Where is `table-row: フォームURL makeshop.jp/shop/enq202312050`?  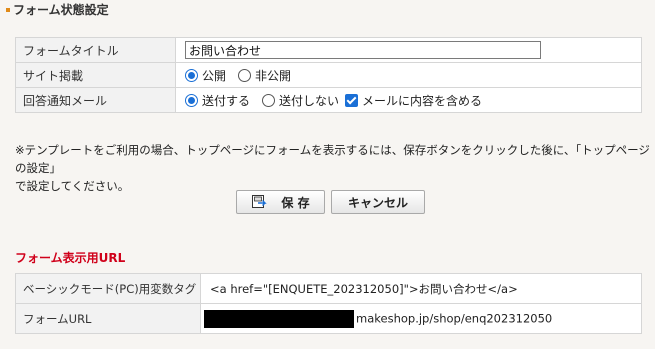
table-row: フォームURL makeshop.jp/shop/enq202312050 is located at coordinates (328, 318).